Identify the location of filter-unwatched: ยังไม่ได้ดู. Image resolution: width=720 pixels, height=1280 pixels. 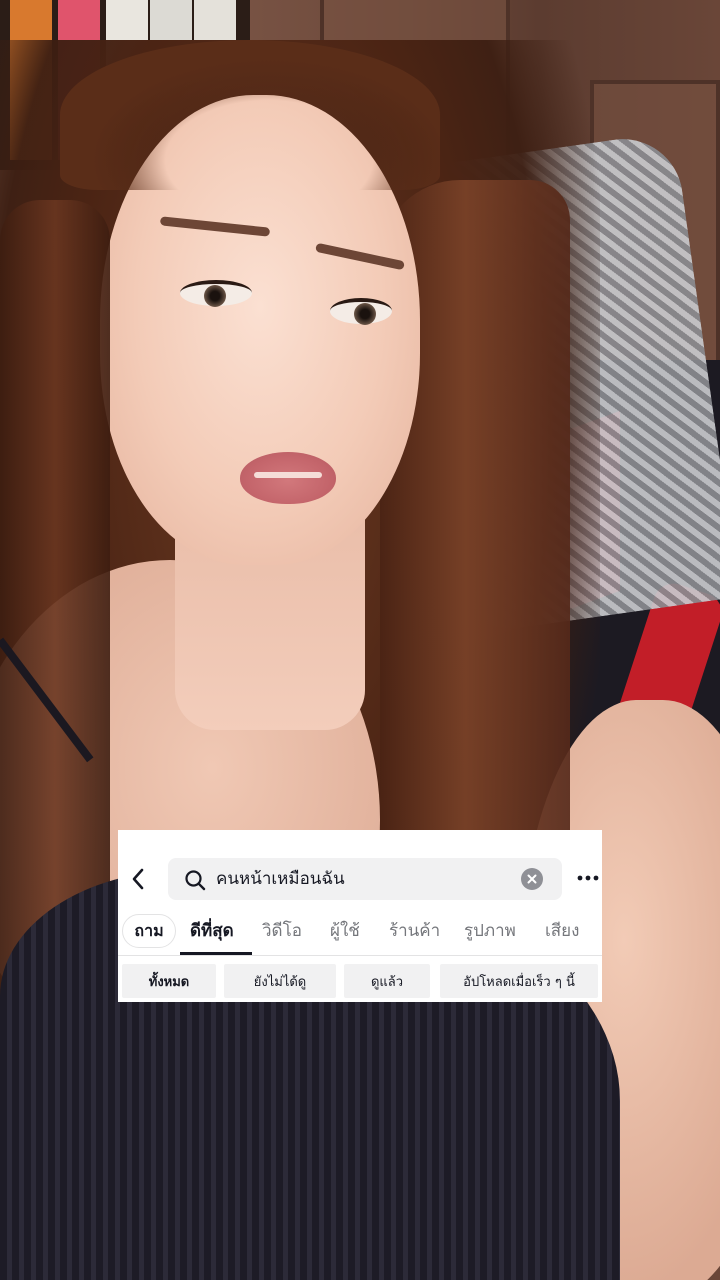
(280, 981).